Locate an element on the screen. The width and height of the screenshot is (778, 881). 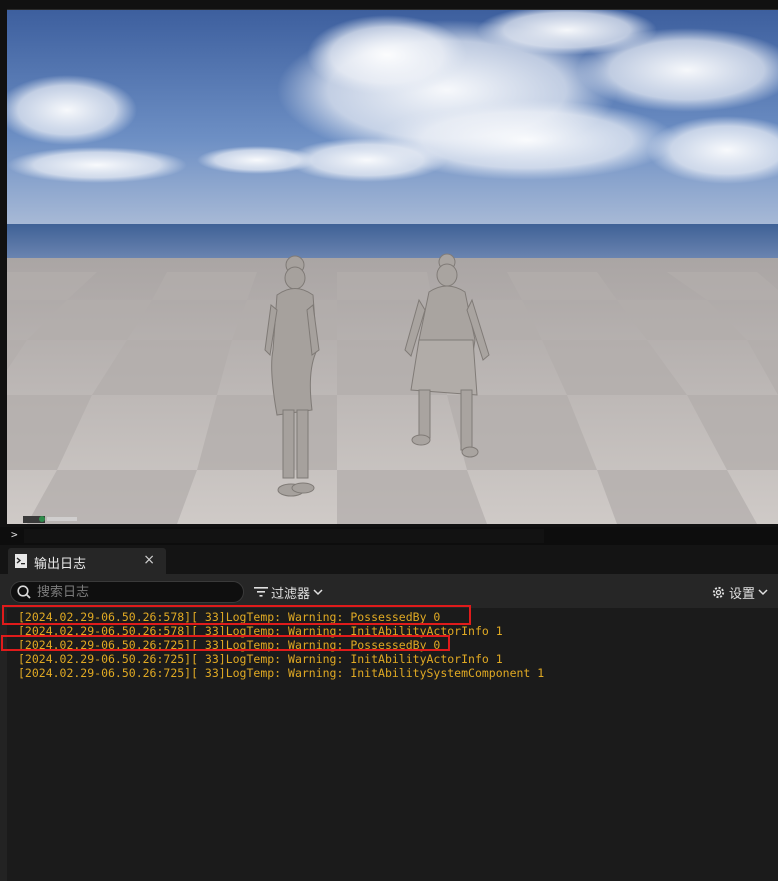
output-log-icon is located at coordinates (21, 561).